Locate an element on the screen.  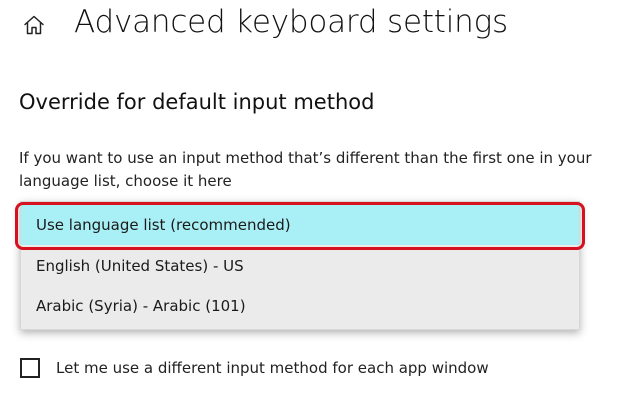
per-app-input-method-checkbox is located at coordinates (30, 368).